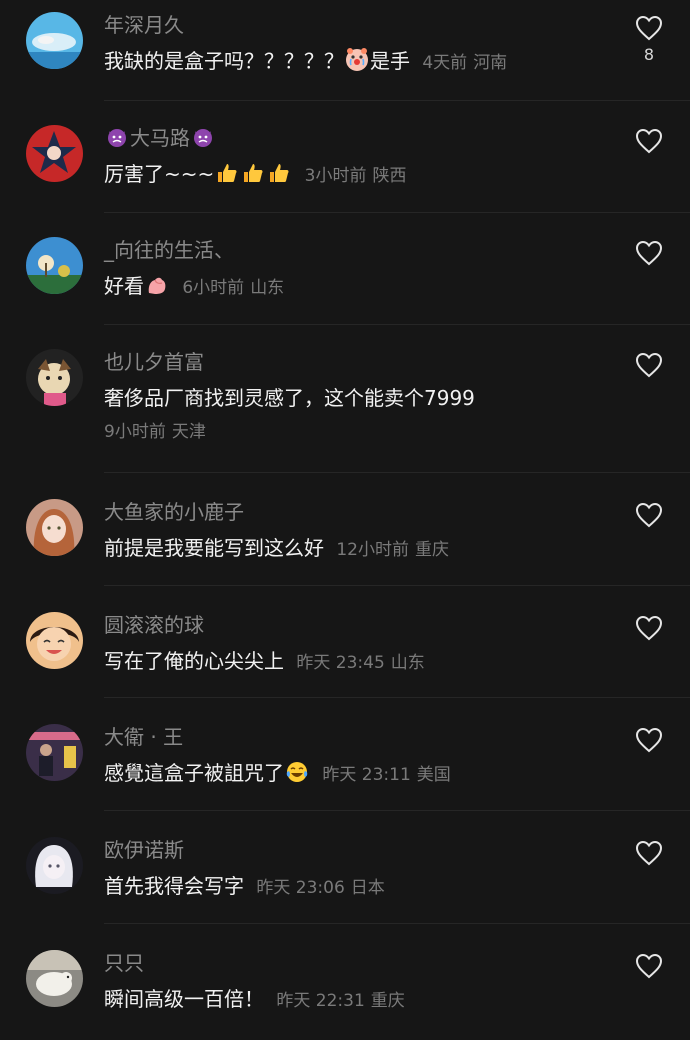  What do you see at coordinates (433, 775) in the screenshot?
I see `comment-location: 美国` at bounding box center [433, 775].